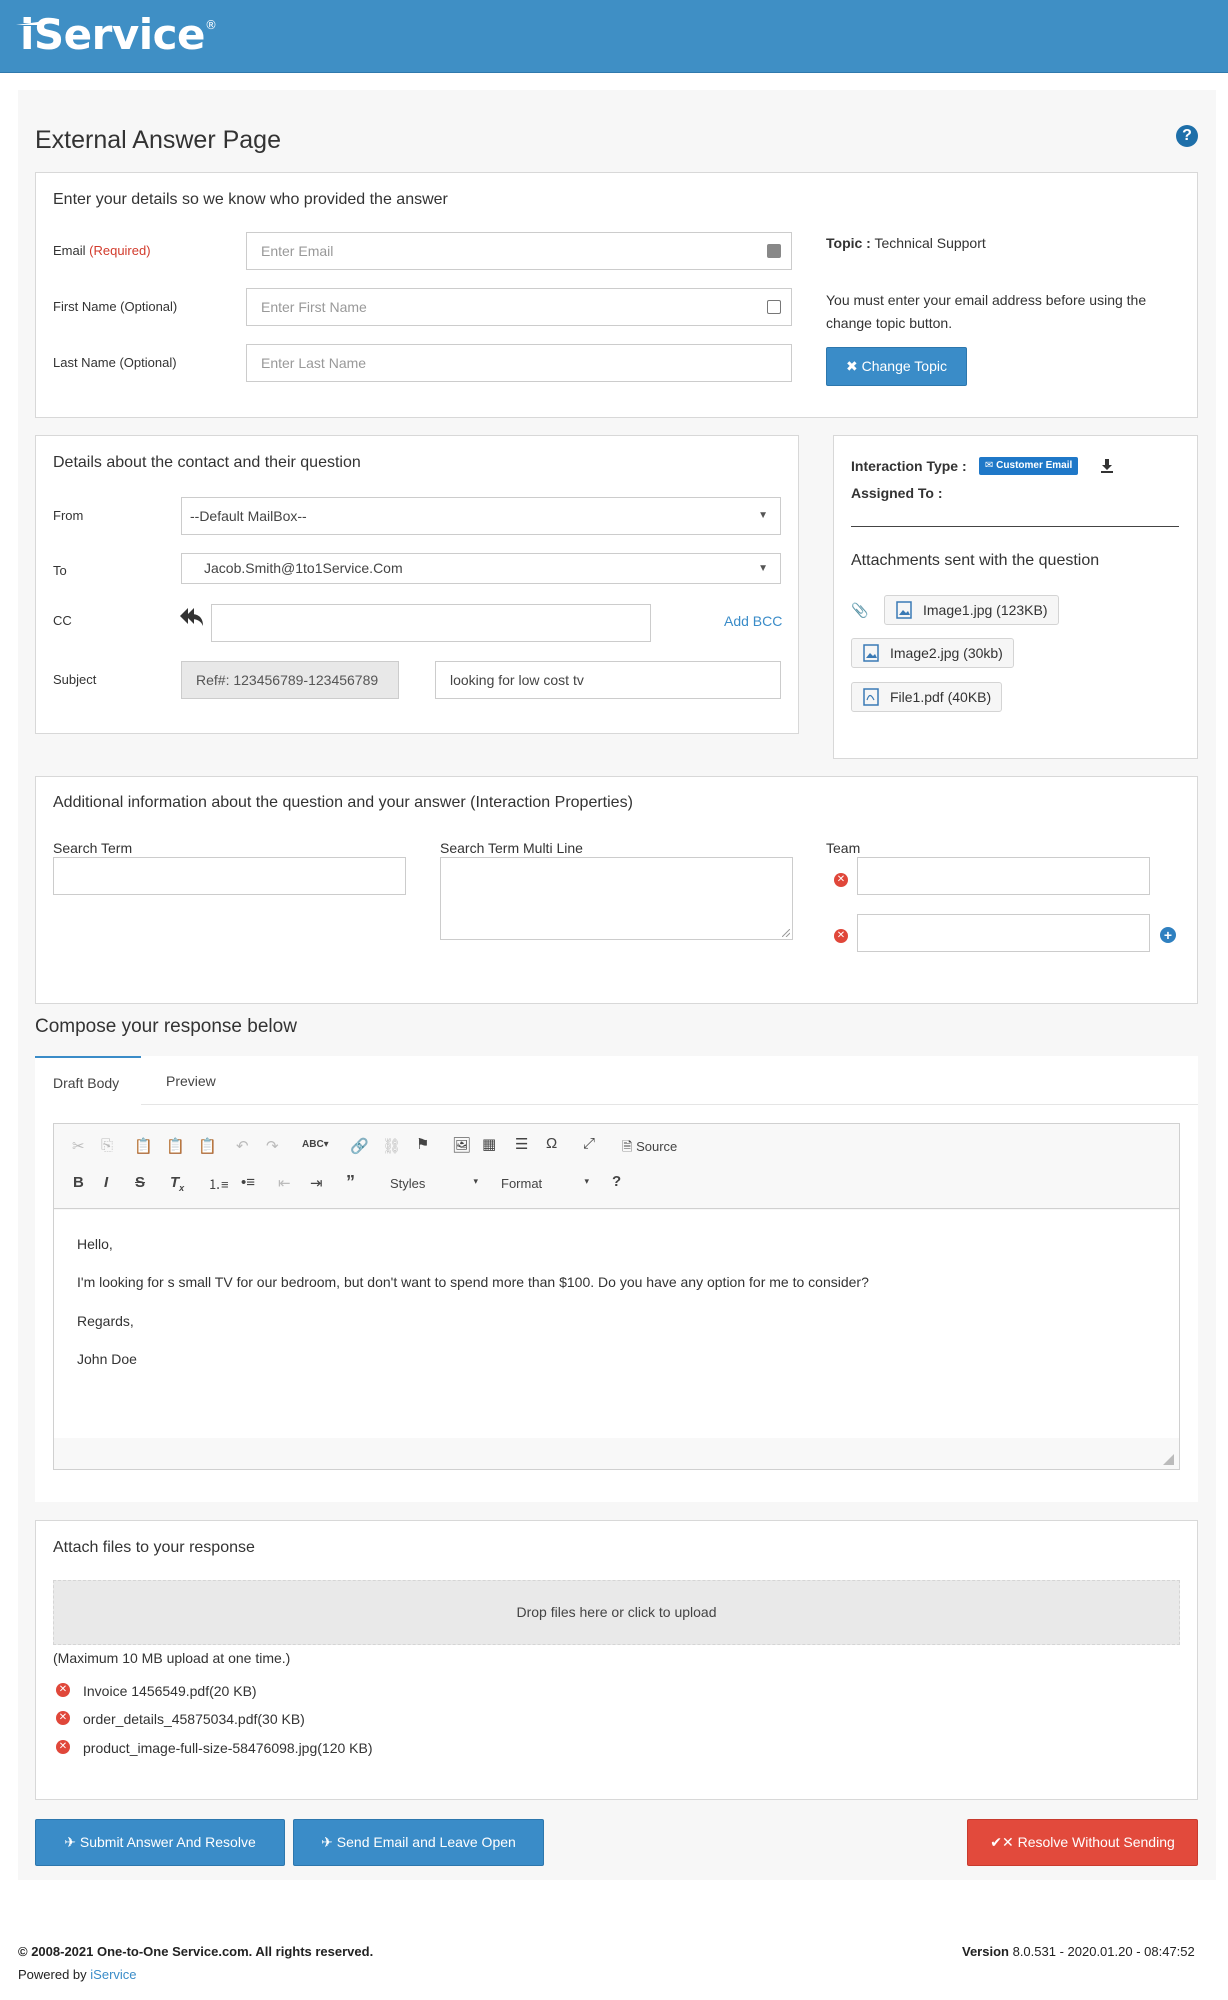  Describe the element at coordinates (985, 1951) in the screenshot. I see `version-label: Version` at that location.